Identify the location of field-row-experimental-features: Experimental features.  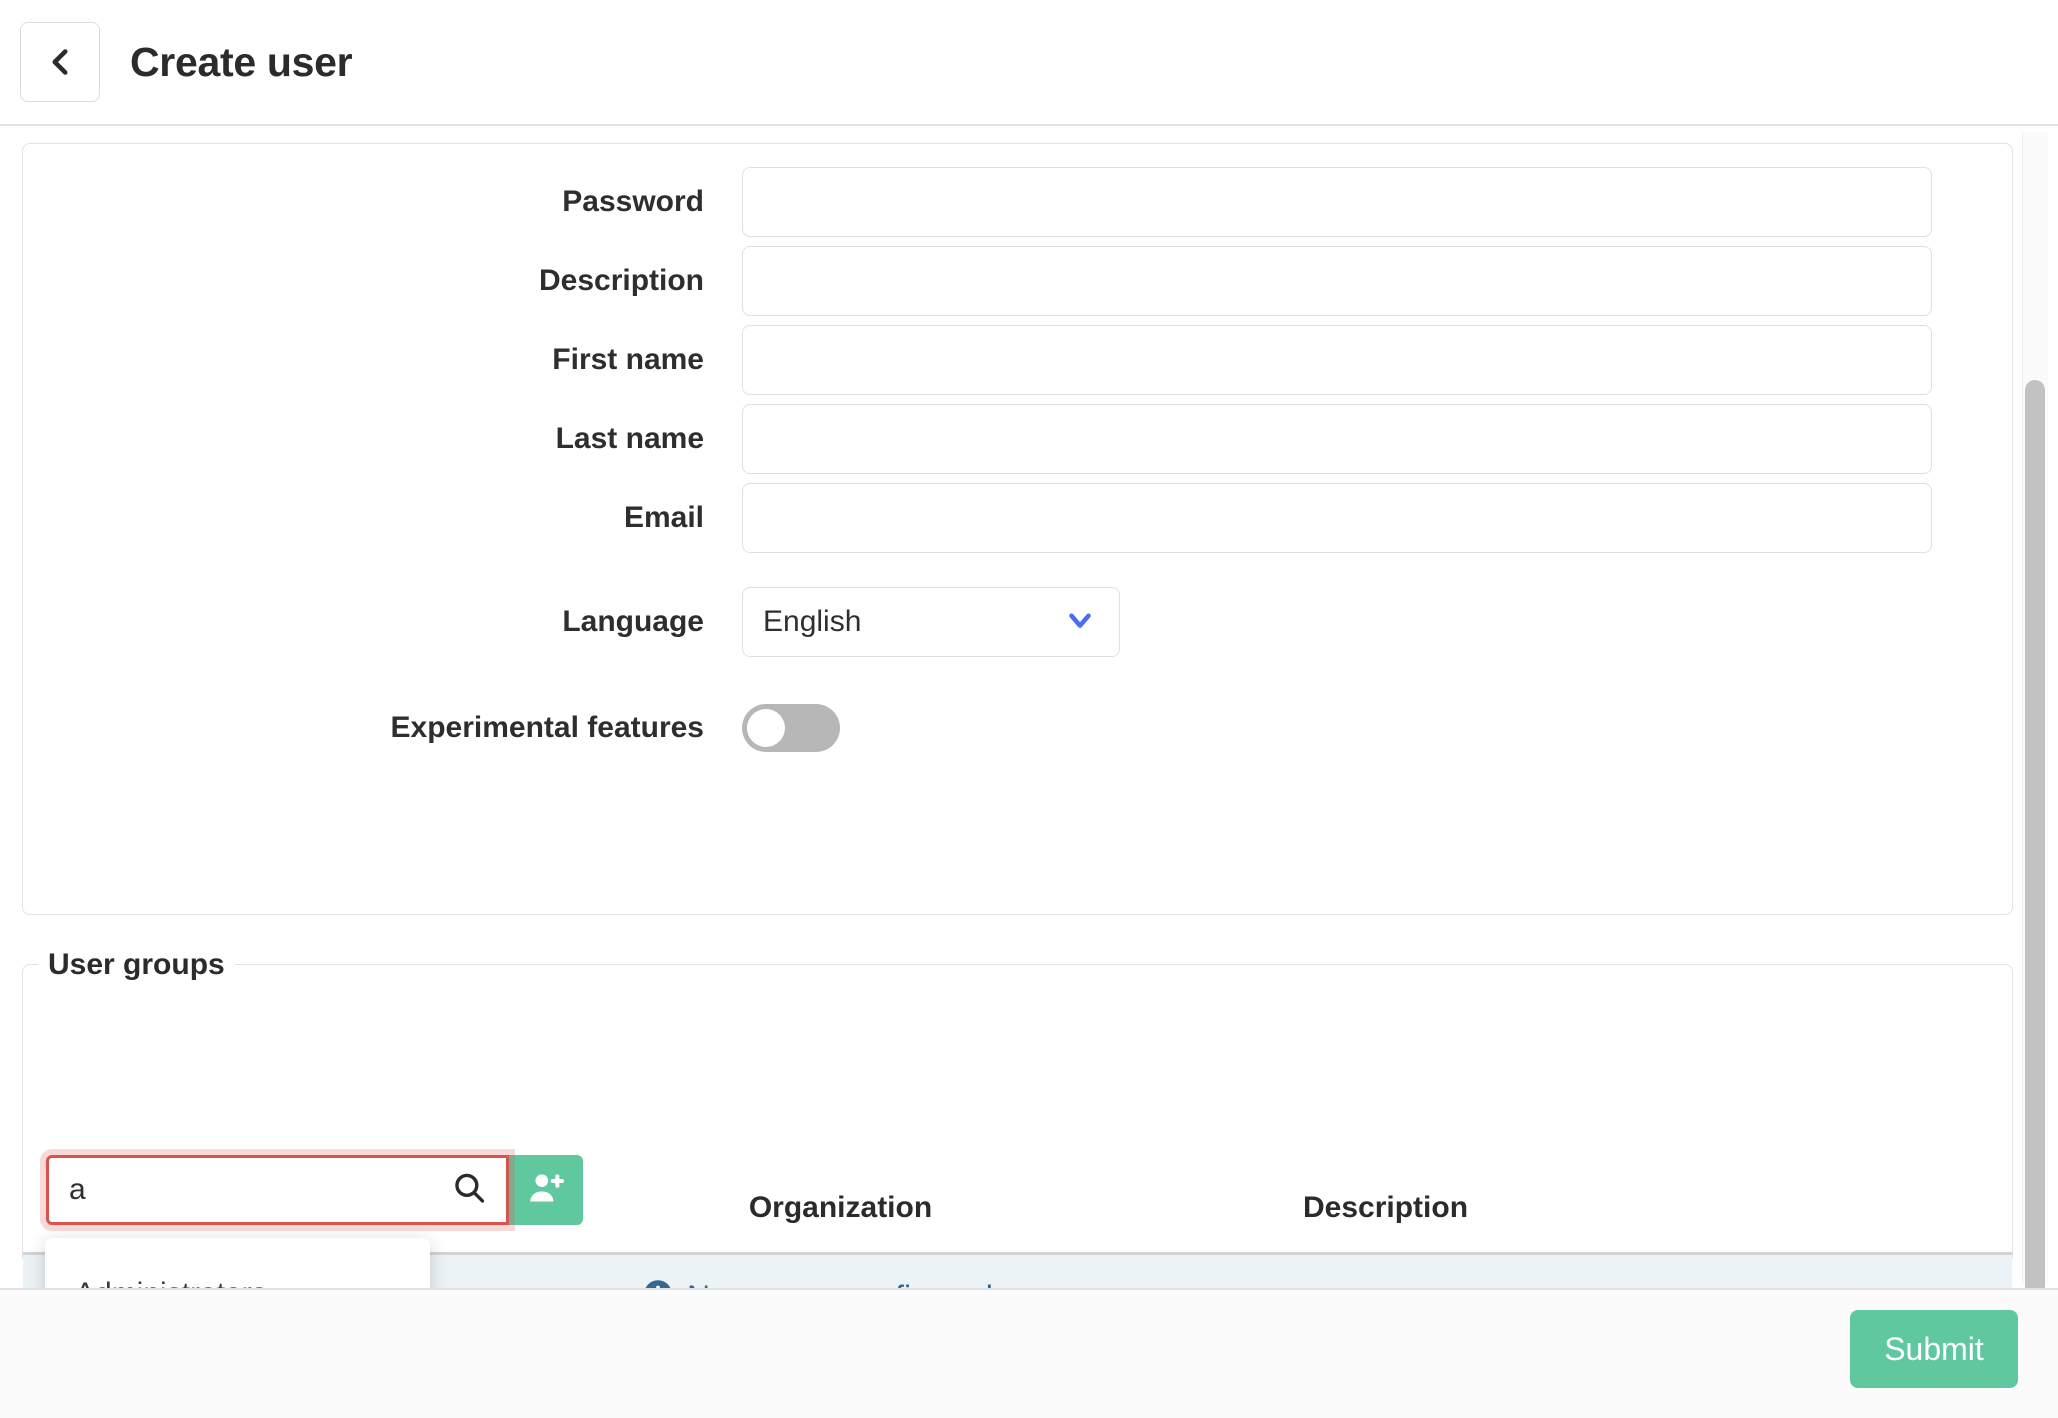
(1017, 728).